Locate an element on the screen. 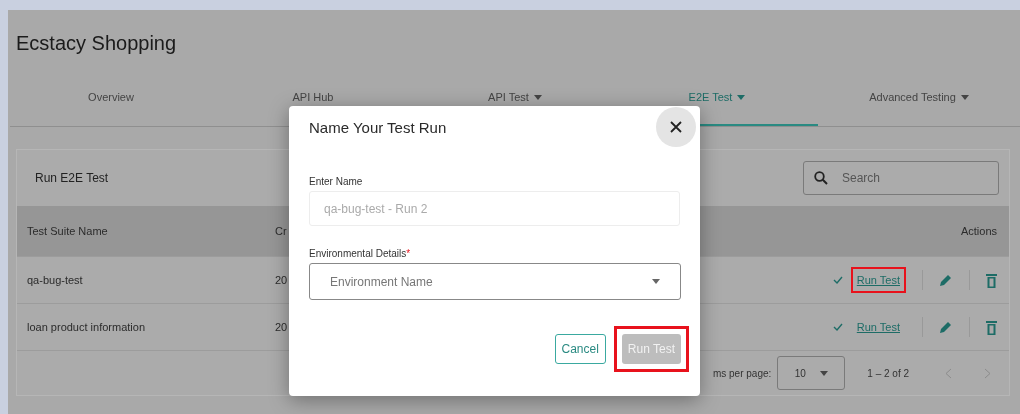 The image size is (1020, 414). search-field: Search is located at coordinates (901, 178).